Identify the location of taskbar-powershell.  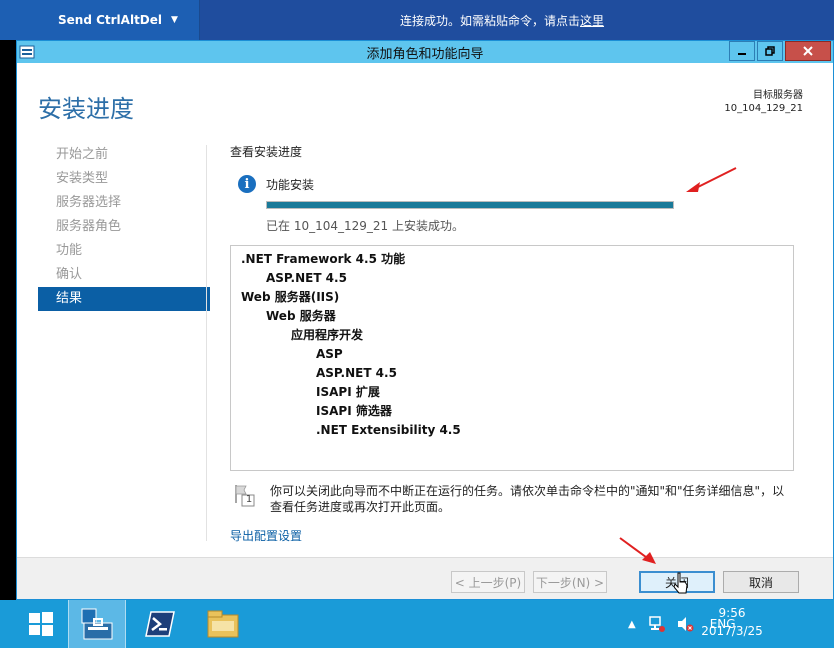
(160, 624).